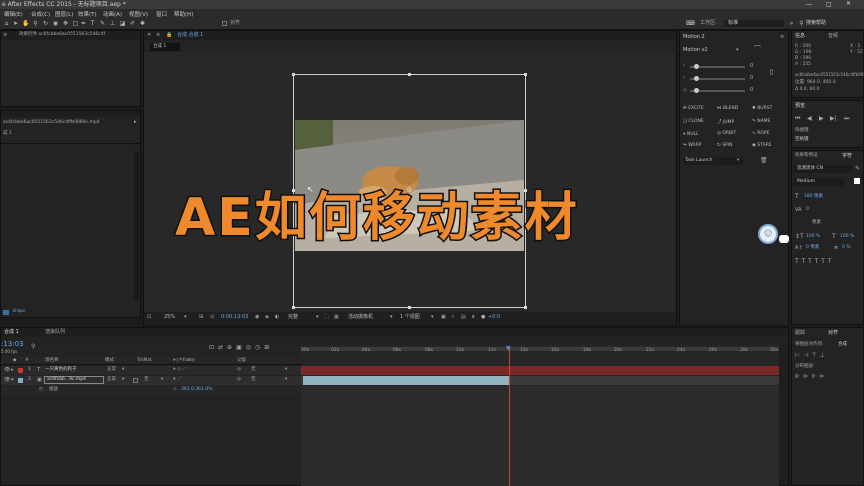  I want to click on tracking-value: 0, so click(807, 210).